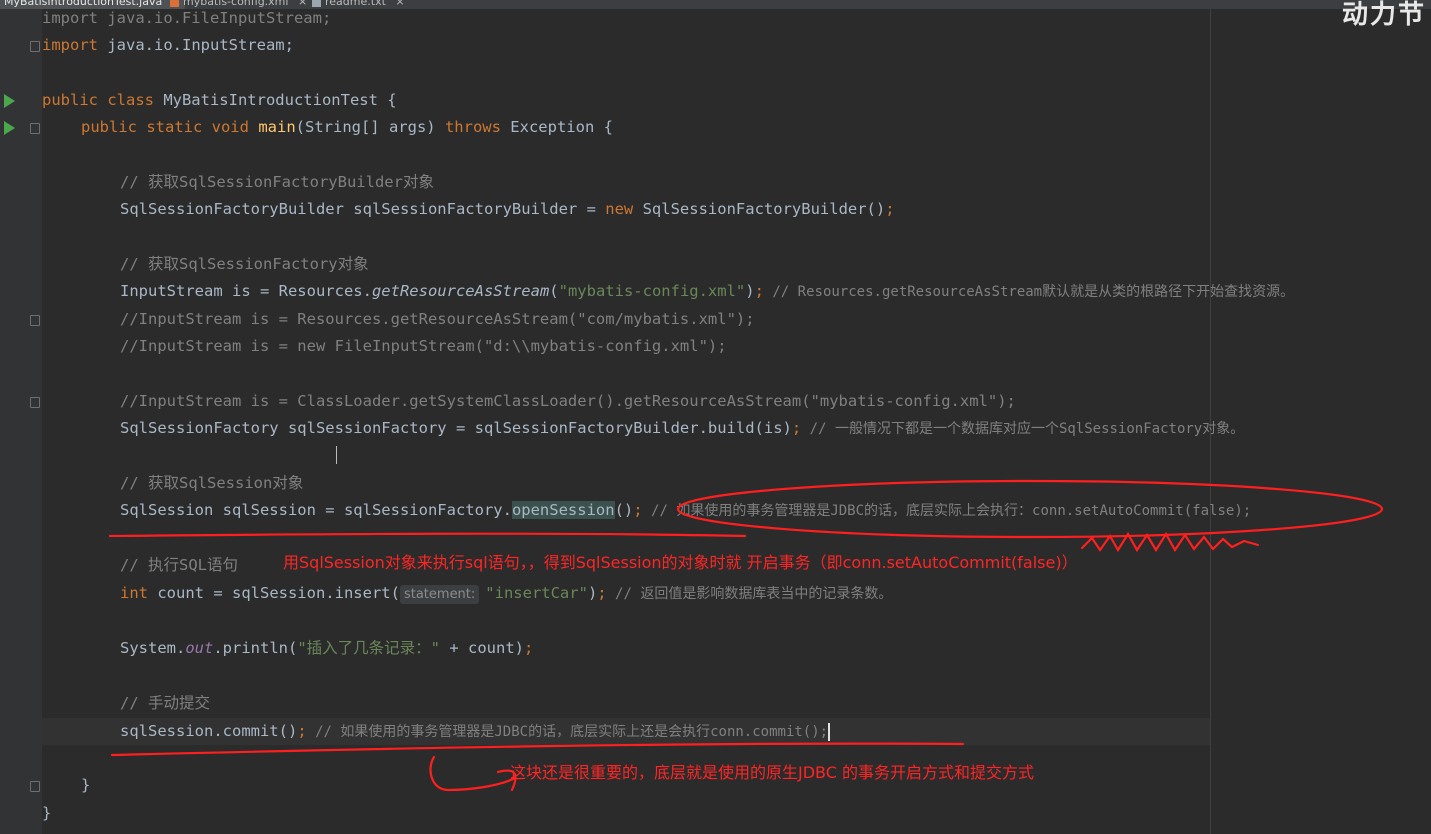 The width and height of the screenshot is (1431, 834). What do you see at coordinates (772, 772) in the screenshot?
I see `annotation-note-2: 这块还是很重要的，底层就是使用的原生JDBC 的事务开启方式和提交方式` at bounding box center [772, 772].